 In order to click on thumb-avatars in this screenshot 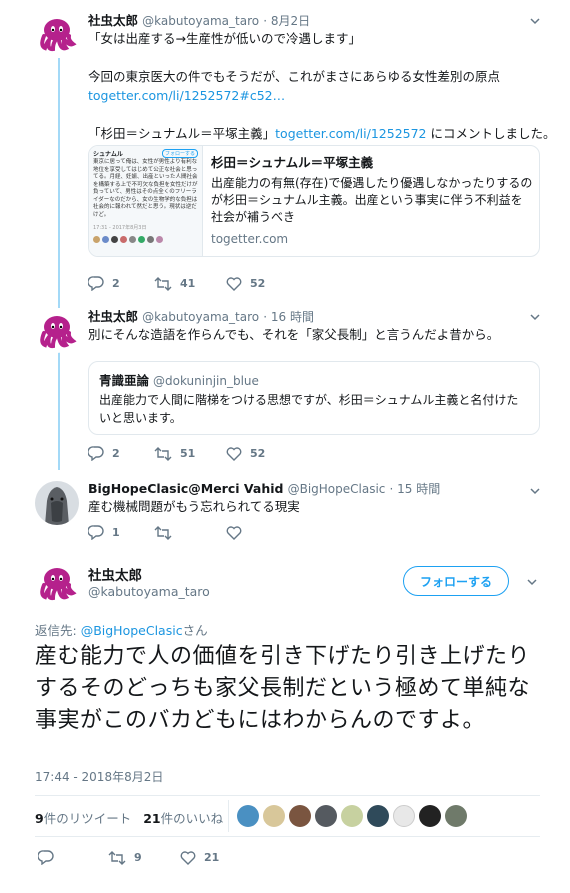, I will do `click(128, 239)`.